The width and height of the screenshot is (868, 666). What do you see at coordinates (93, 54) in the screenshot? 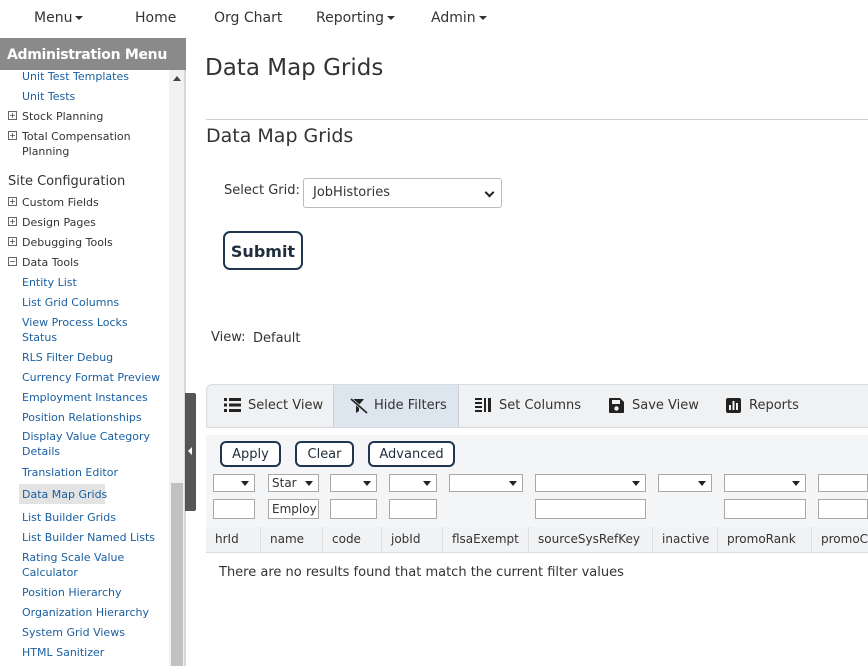
I see `sidebar-title: Administration Menu` at bounding box center [93, 54].